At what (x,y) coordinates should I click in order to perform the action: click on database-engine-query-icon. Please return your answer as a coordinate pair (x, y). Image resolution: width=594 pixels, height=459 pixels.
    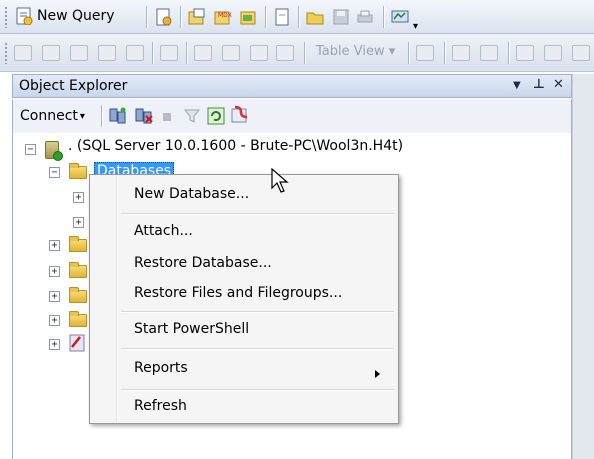
    Looking at the image, I should click on (163, 17).